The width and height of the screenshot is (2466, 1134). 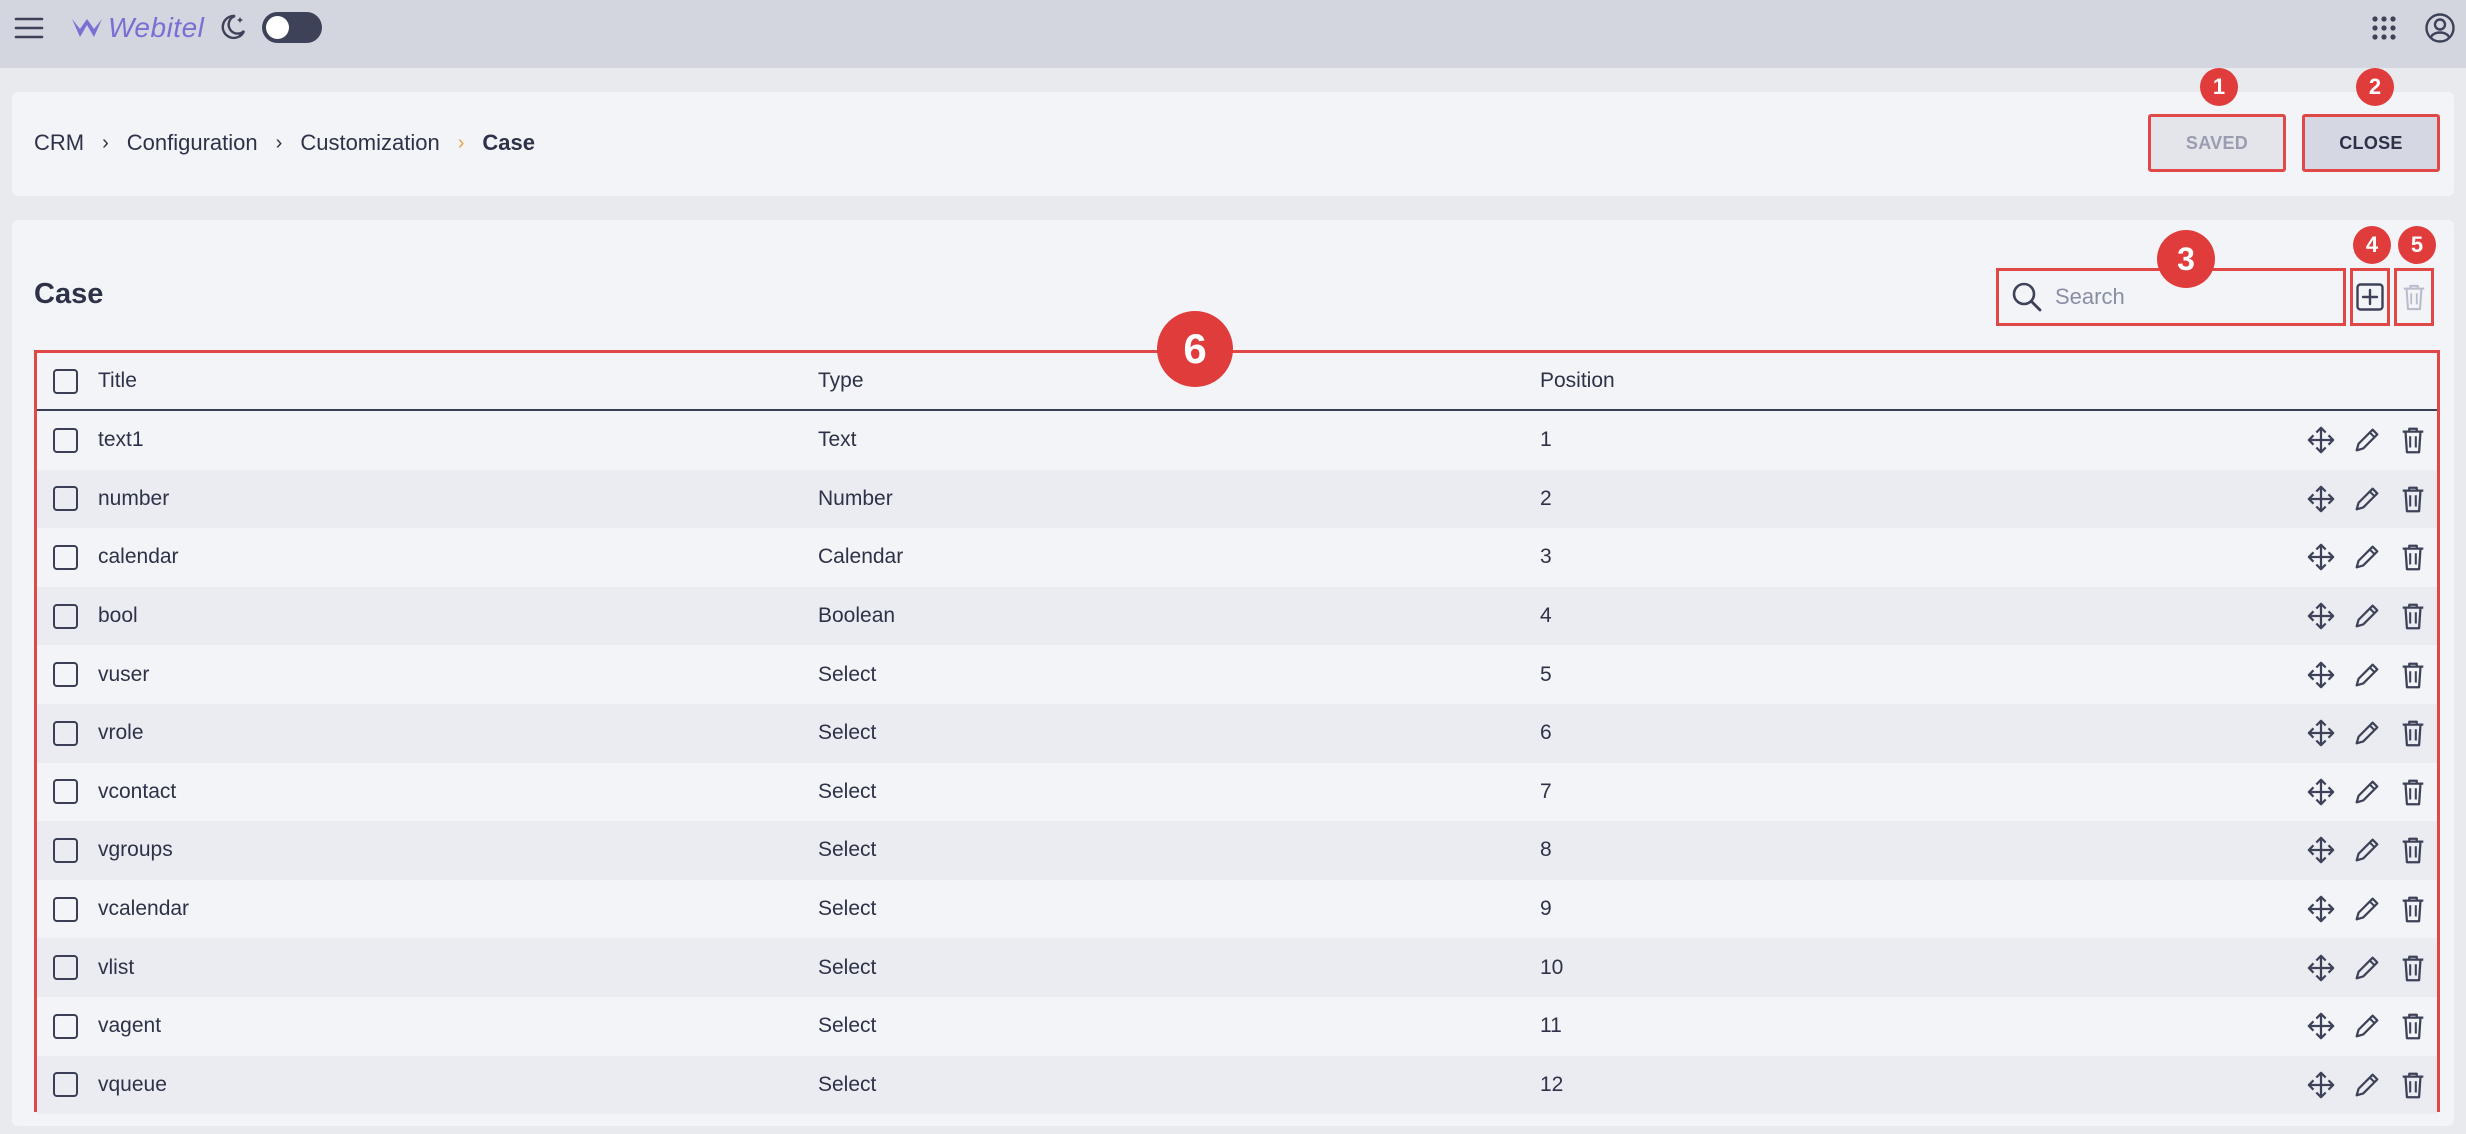 I want to click on annotation-badge: 3, so click(x=2186, y=259).